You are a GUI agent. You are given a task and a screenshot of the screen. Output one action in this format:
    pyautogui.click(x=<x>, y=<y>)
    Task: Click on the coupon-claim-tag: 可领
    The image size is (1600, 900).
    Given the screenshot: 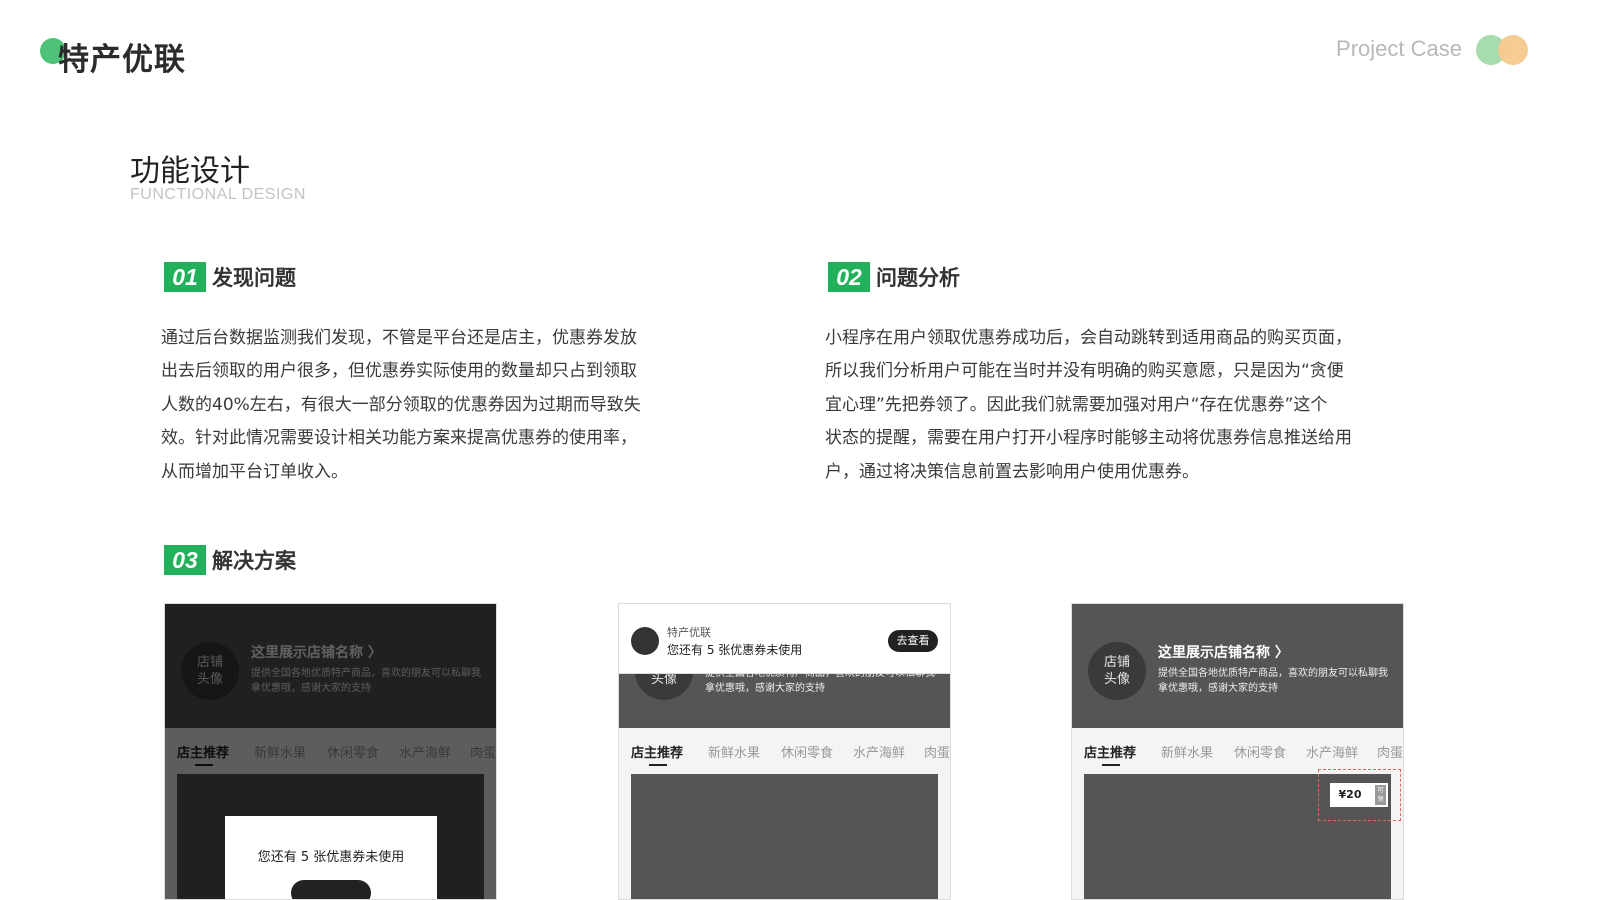 What is the action you would take?
    pyautogui.click(x=1380, y=795)
    